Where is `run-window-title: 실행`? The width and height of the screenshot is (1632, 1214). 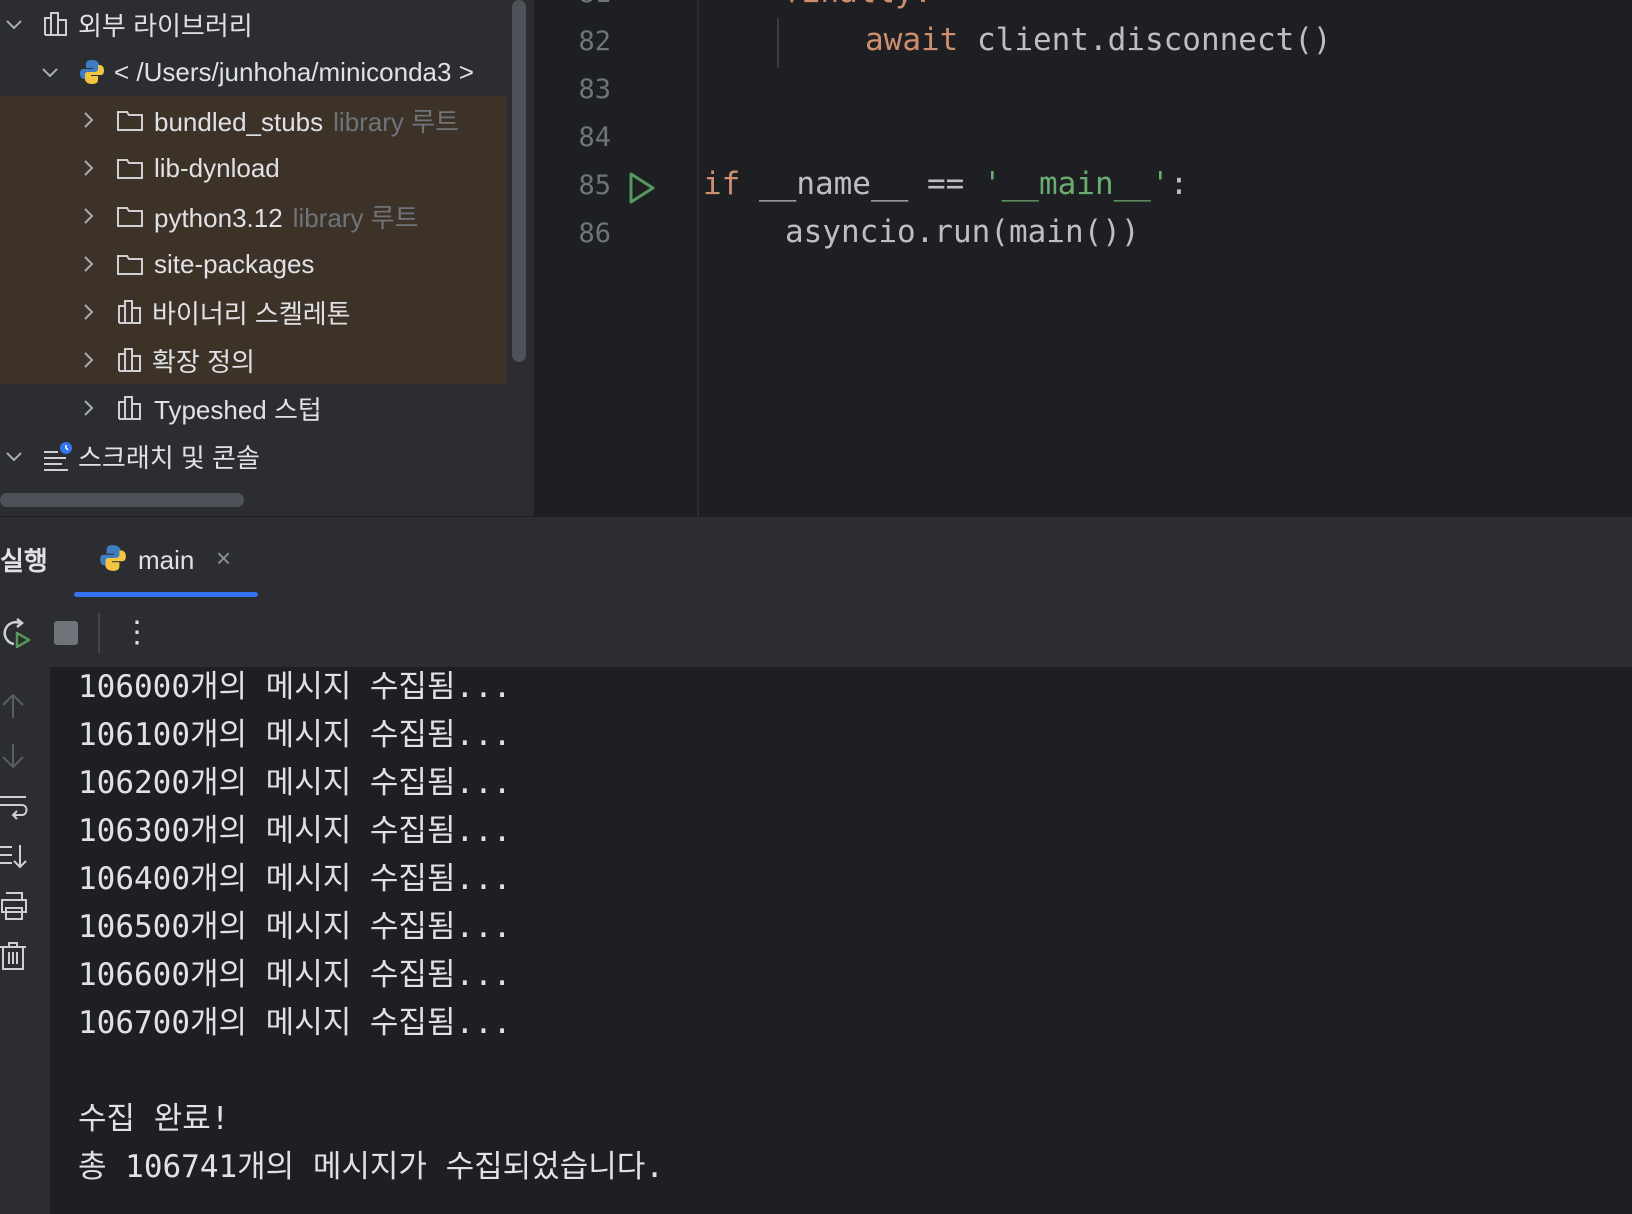
run-window-title: 실행 is located at coordinates (24, 561).